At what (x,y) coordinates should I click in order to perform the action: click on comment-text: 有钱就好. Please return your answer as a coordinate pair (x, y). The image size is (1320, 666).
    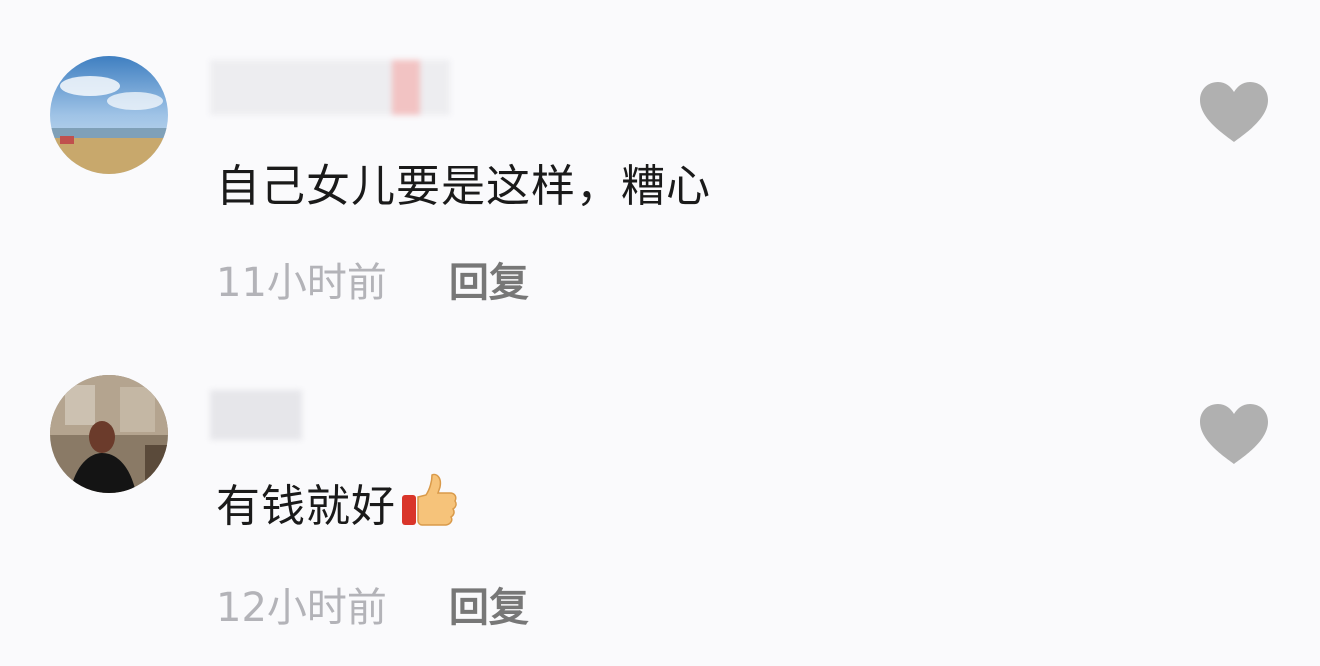
    Looking at the image, I should click on (337, 505).